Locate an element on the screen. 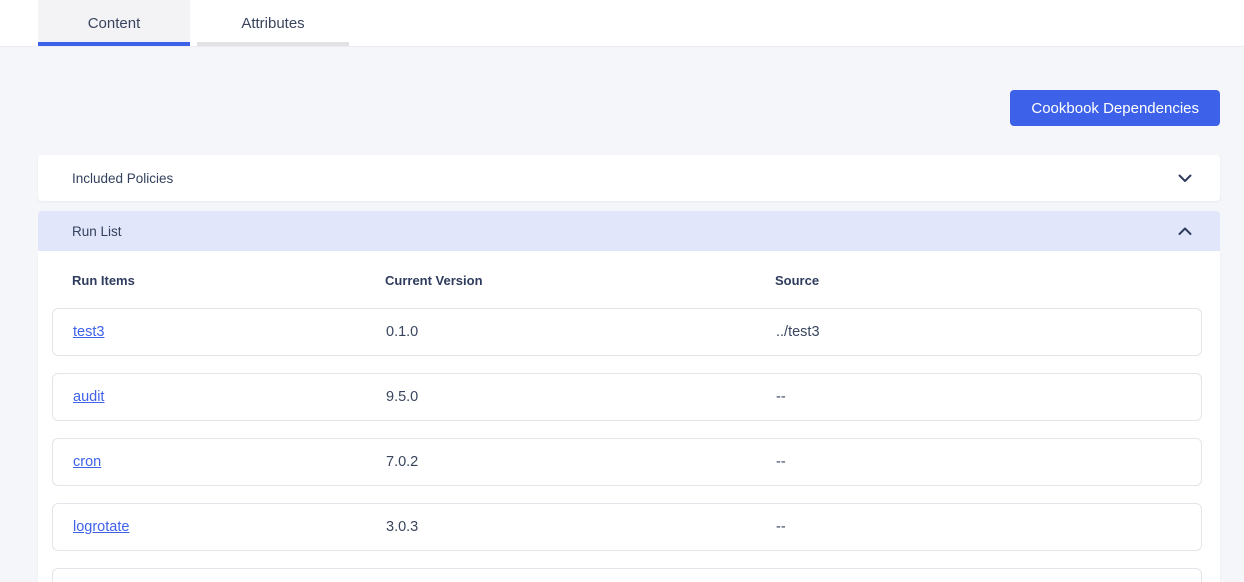 The image size is (1244, 582). current-version-value: 9.5.0 is located at coordinates (402, 397).